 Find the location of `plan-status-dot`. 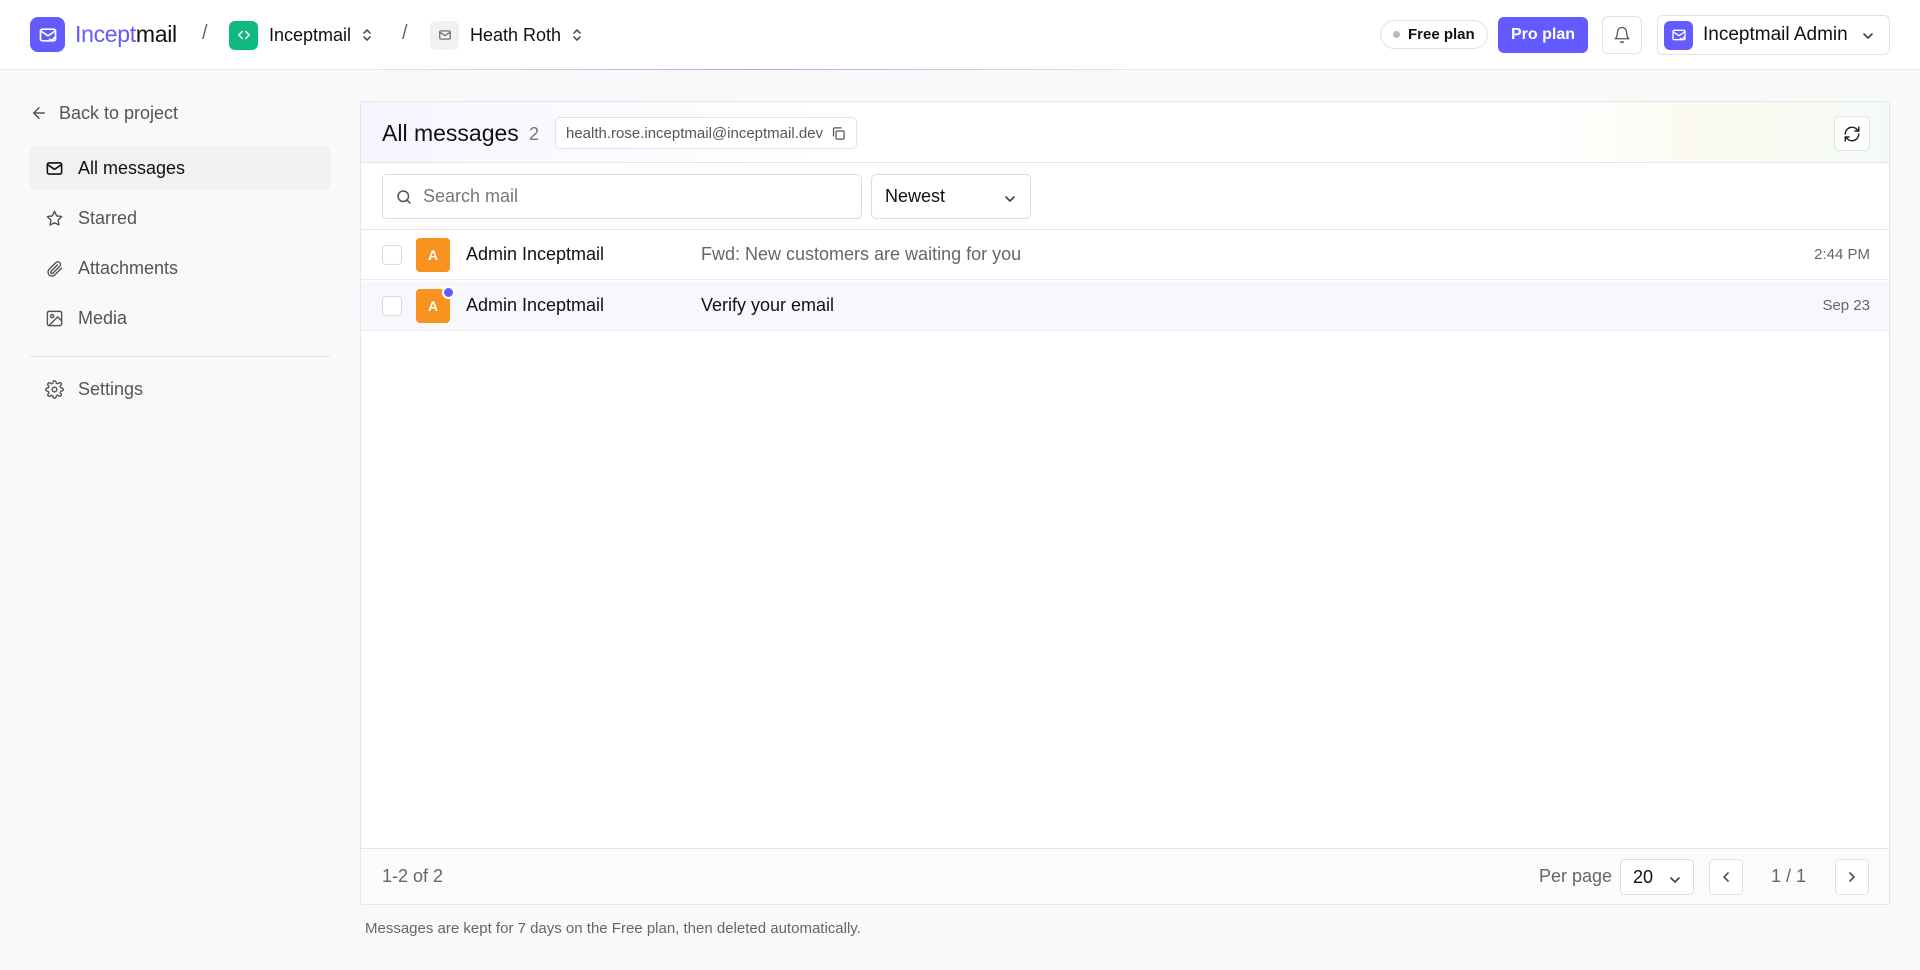

plan-status-dot is located at coordinates (1396, 34).